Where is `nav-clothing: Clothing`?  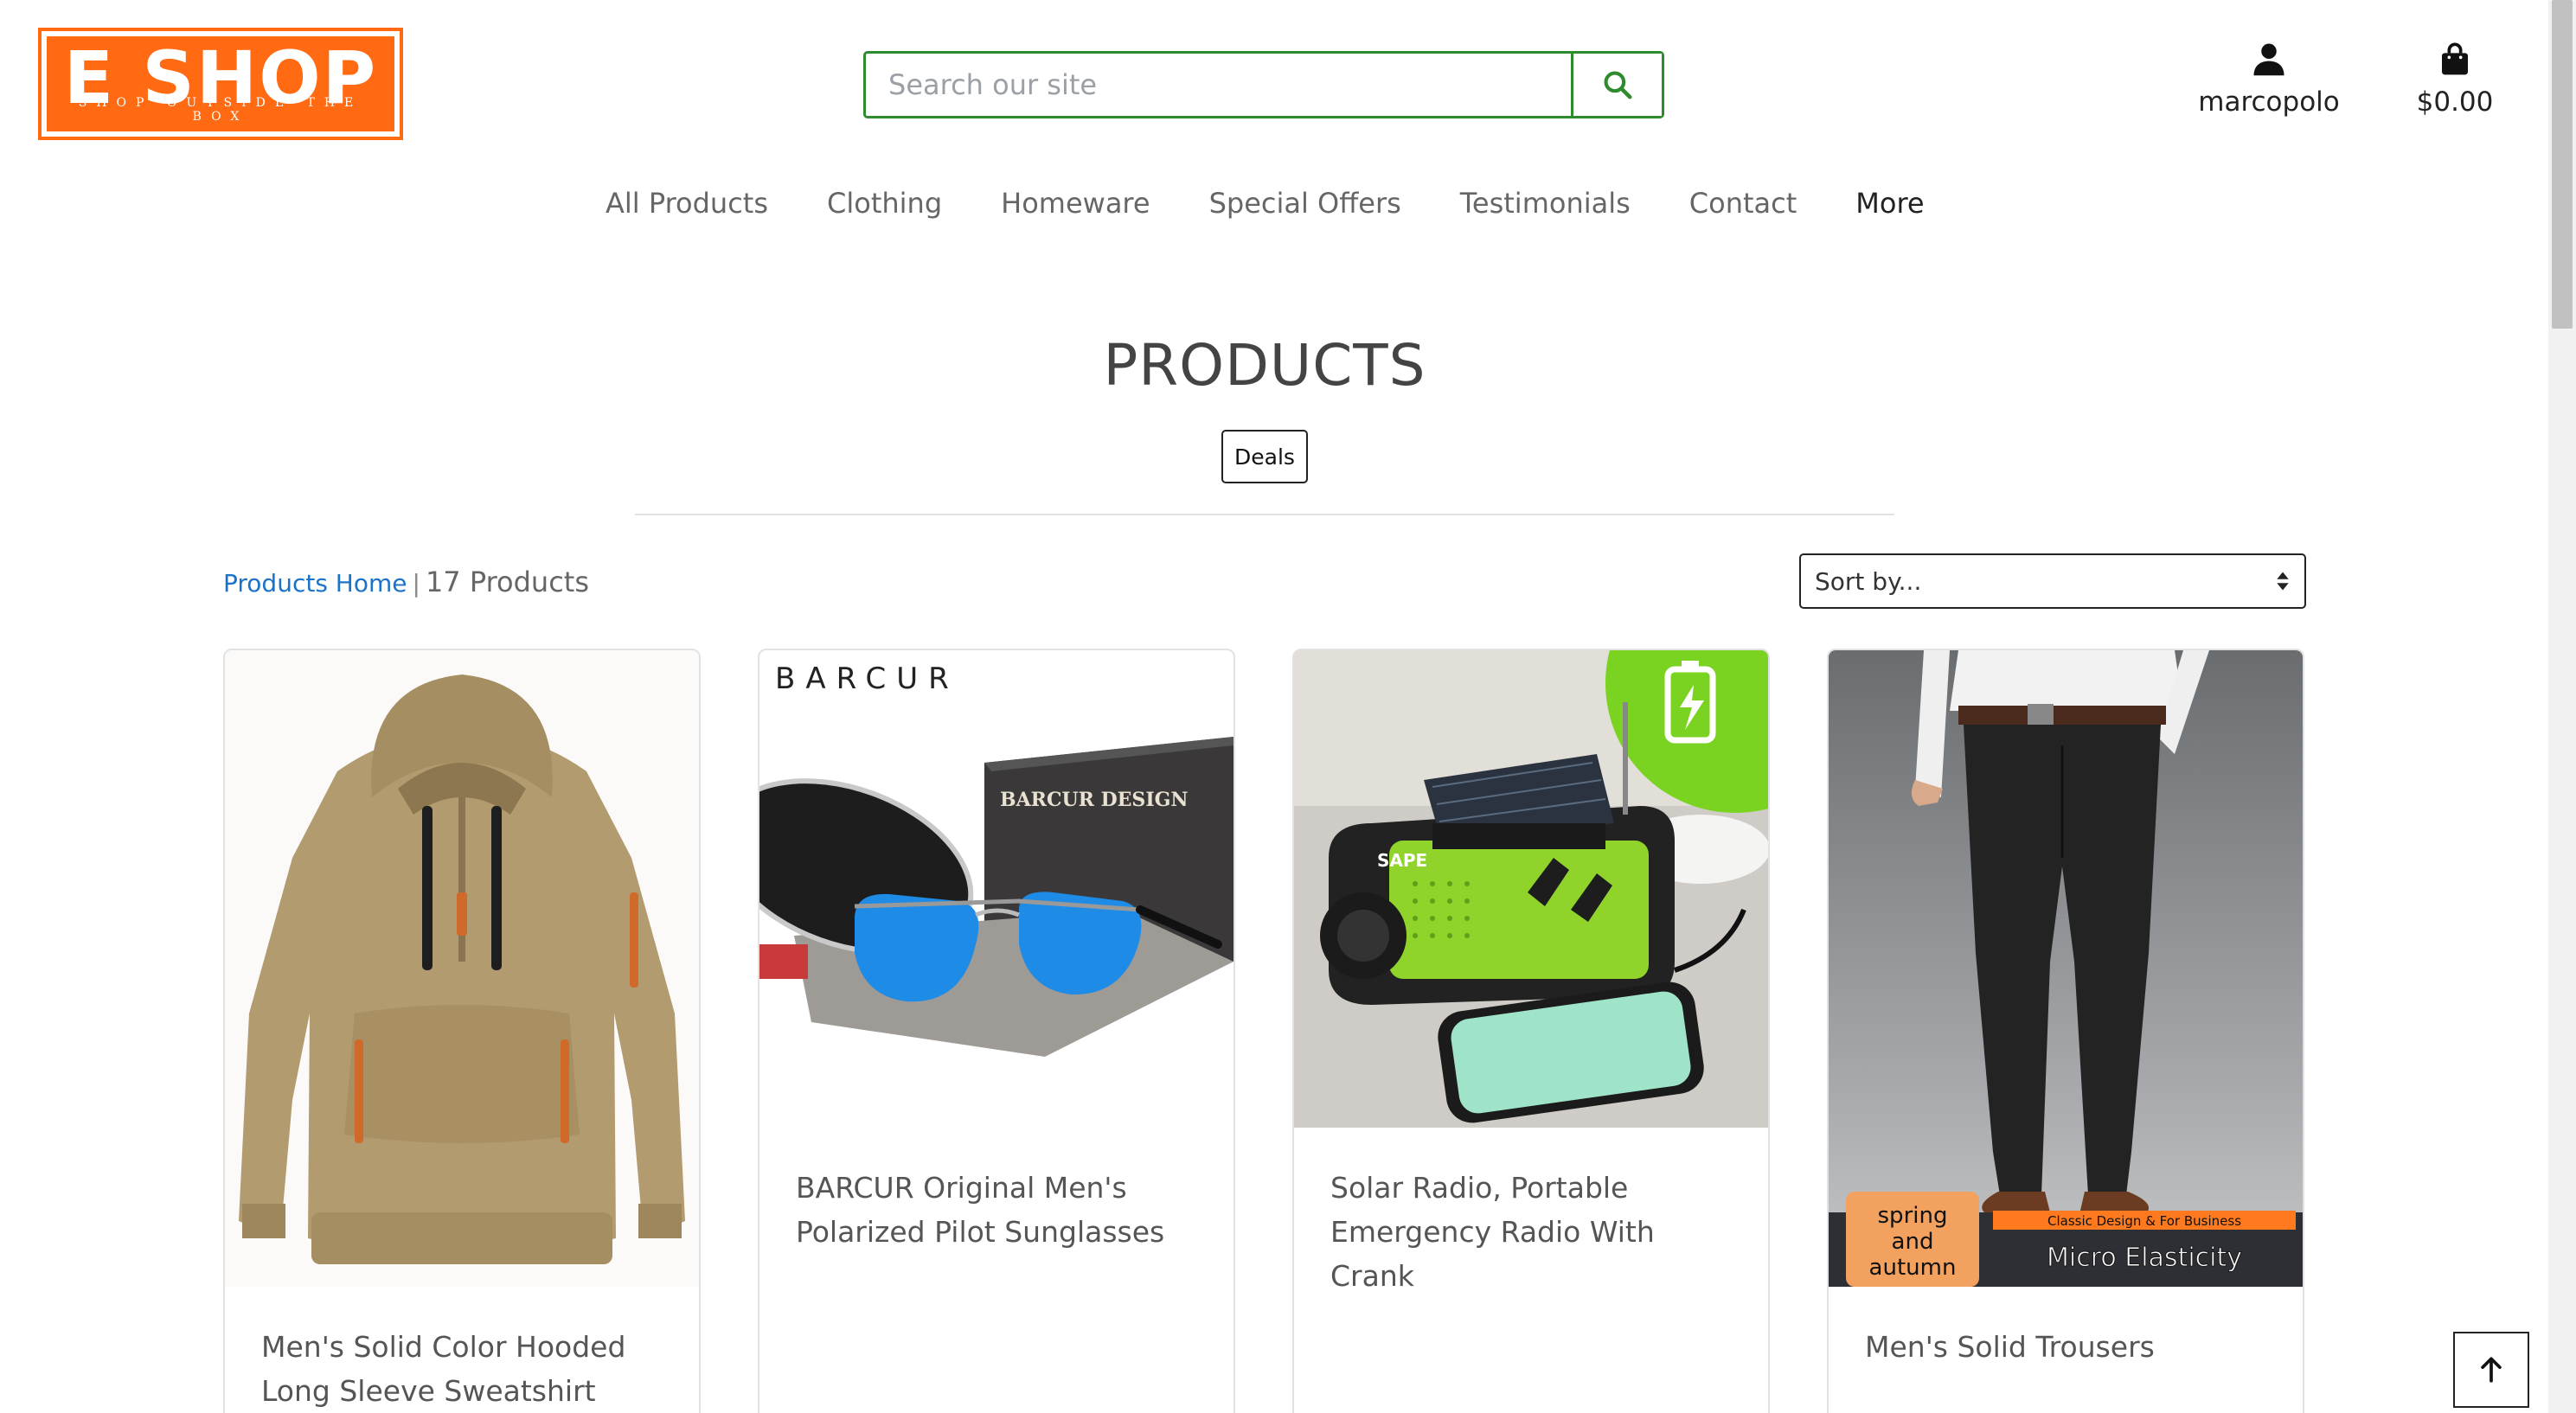
nav-clothing: Clothing is located at coordinates (884, 203).